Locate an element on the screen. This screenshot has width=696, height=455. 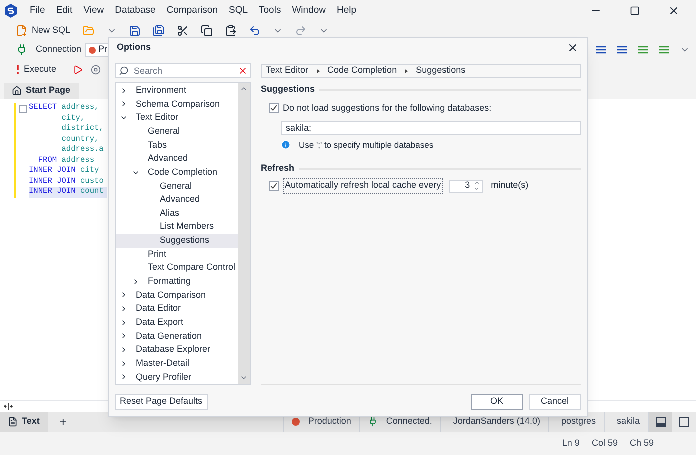
unit-label: minute(s) is located at coordinates (510, 185).